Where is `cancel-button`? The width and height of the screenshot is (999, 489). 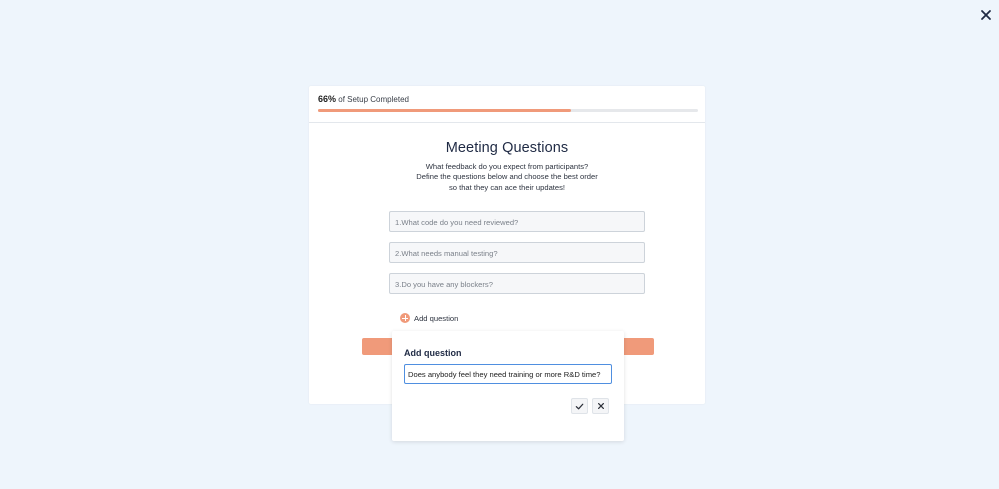 cancel-button is located at coordinates (600, 406).